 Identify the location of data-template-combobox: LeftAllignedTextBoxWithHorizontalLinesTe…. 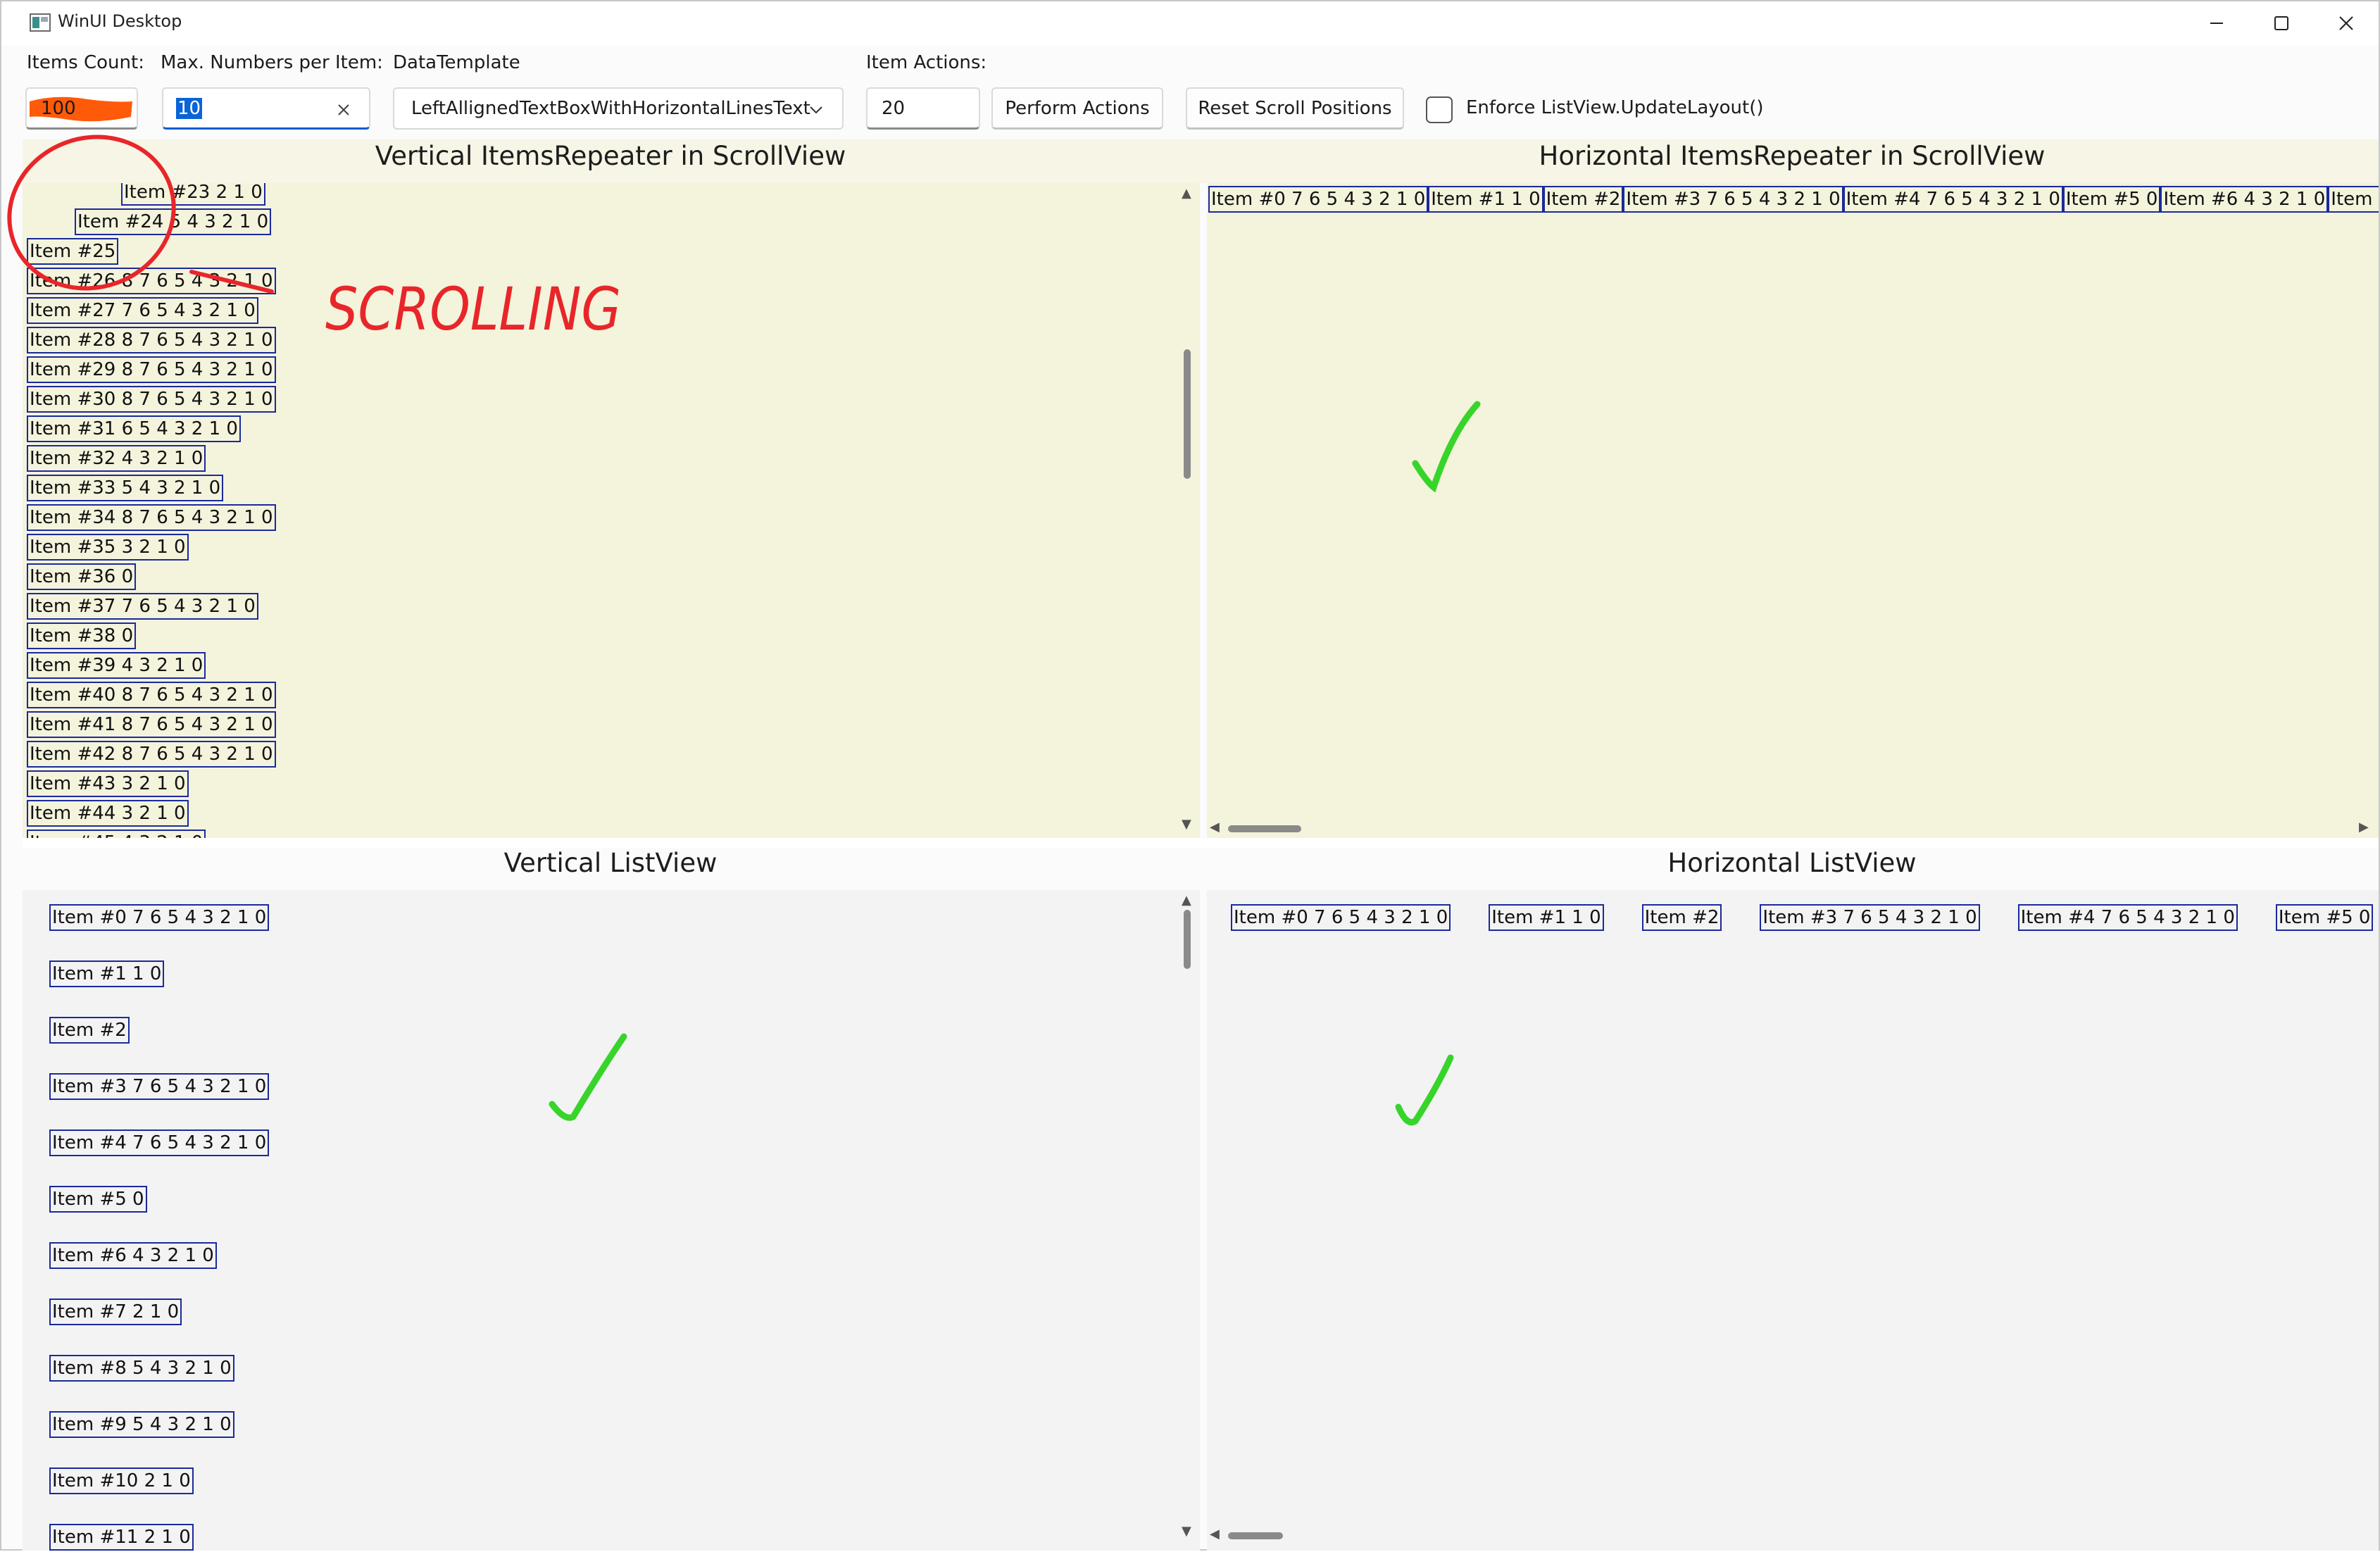
(619, 109).